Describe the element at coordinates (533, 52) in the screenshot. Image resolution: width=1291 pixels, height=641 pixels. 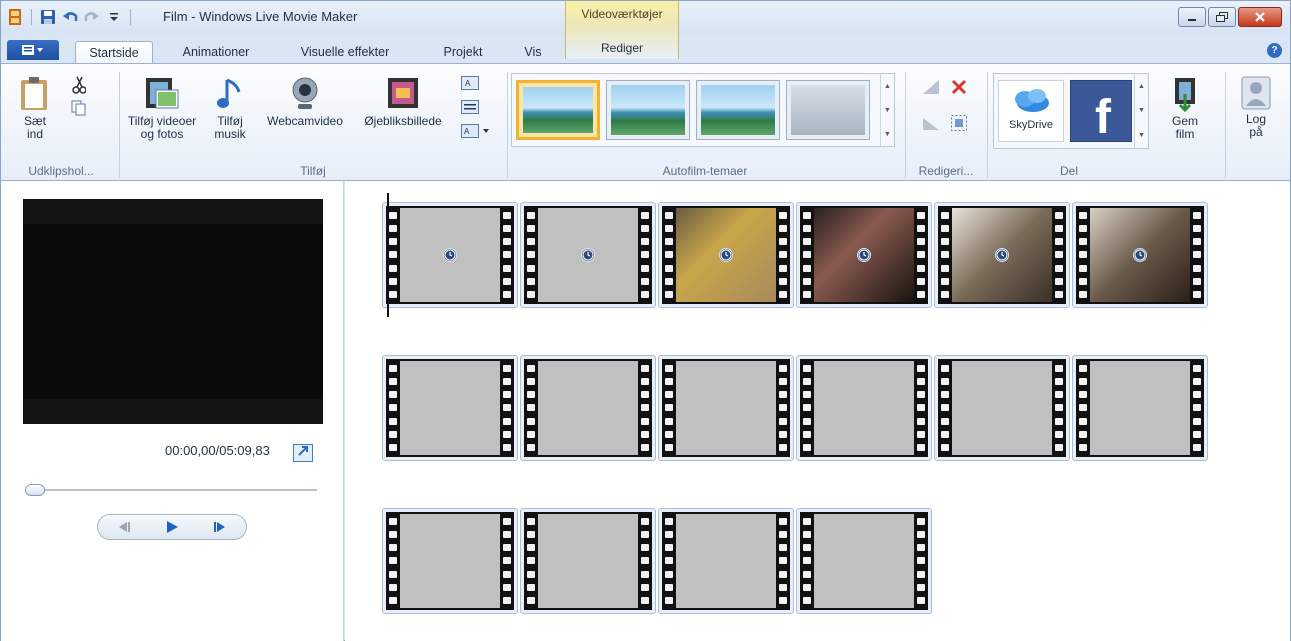
I see `tab-vis: Vis` at that location.